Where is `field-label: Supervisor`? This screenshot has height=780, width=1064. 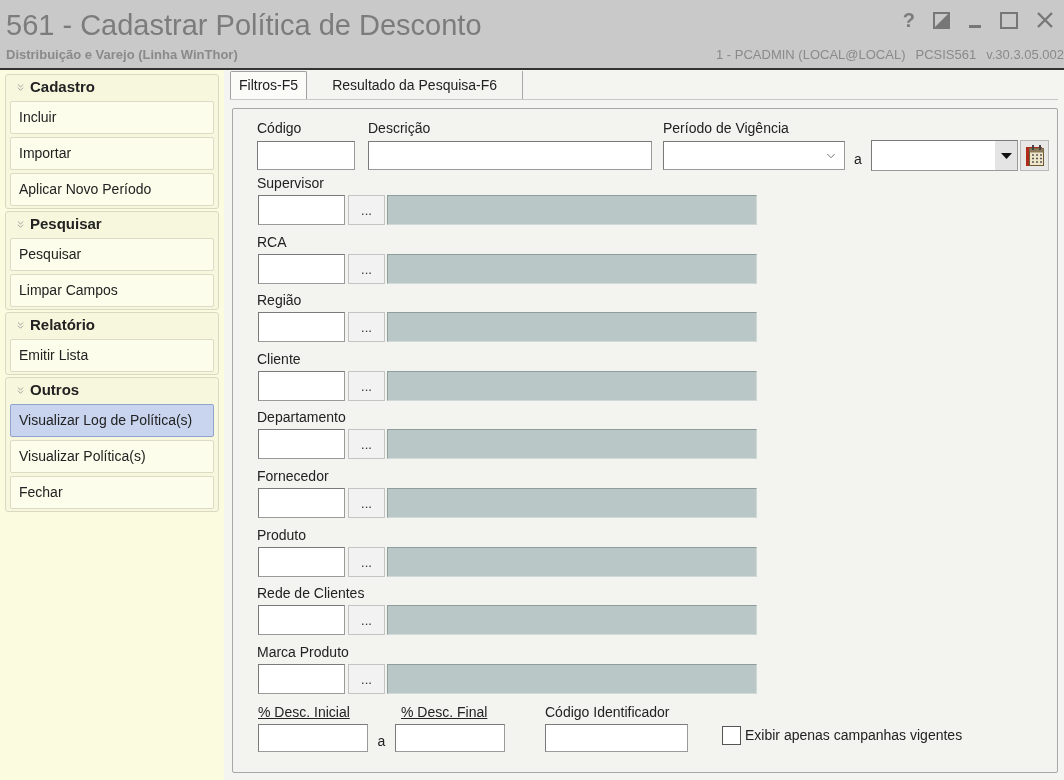 field-label: Supervisor is located at coordinates (290, 183).